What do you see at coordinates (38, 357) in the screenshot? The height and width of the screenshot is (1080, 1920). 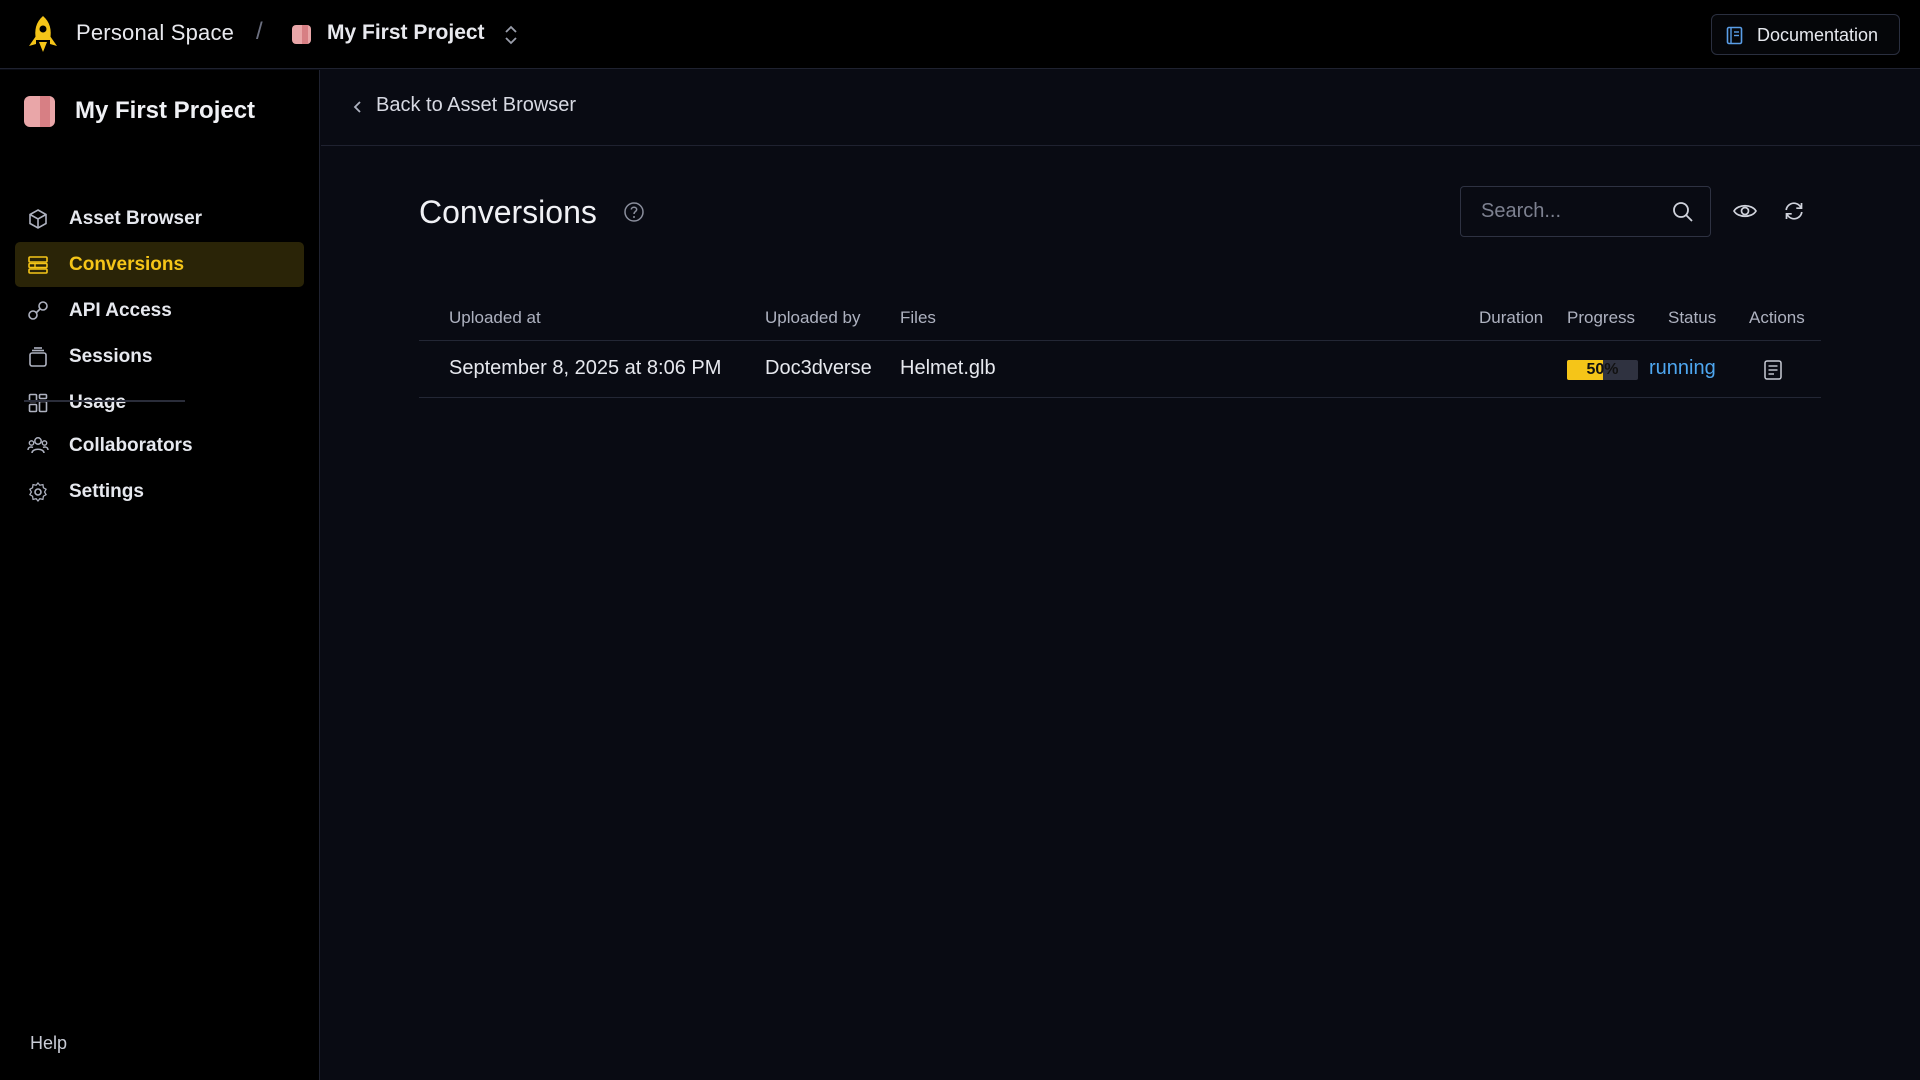 I see `sessions-icon` at bounding box center [38, 357].